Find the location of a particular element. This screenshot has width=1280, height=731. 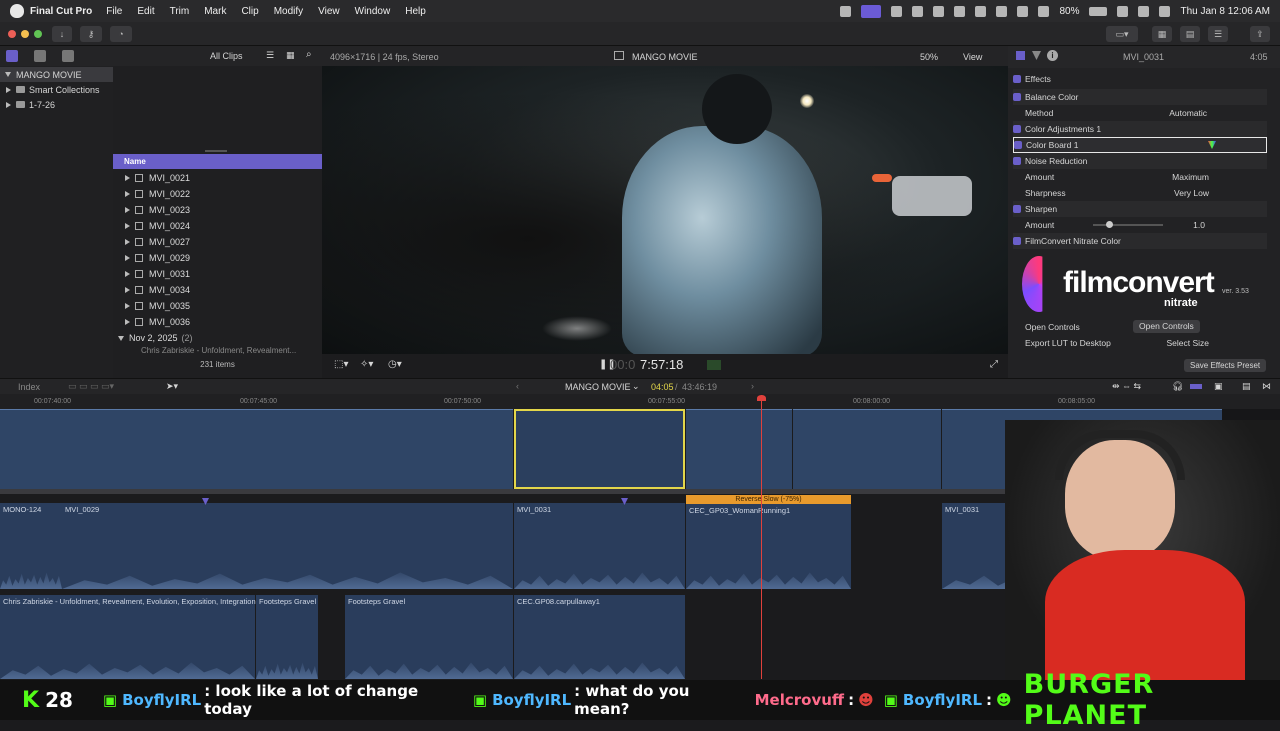

siri-icon is located at coordinates (1165, 11).